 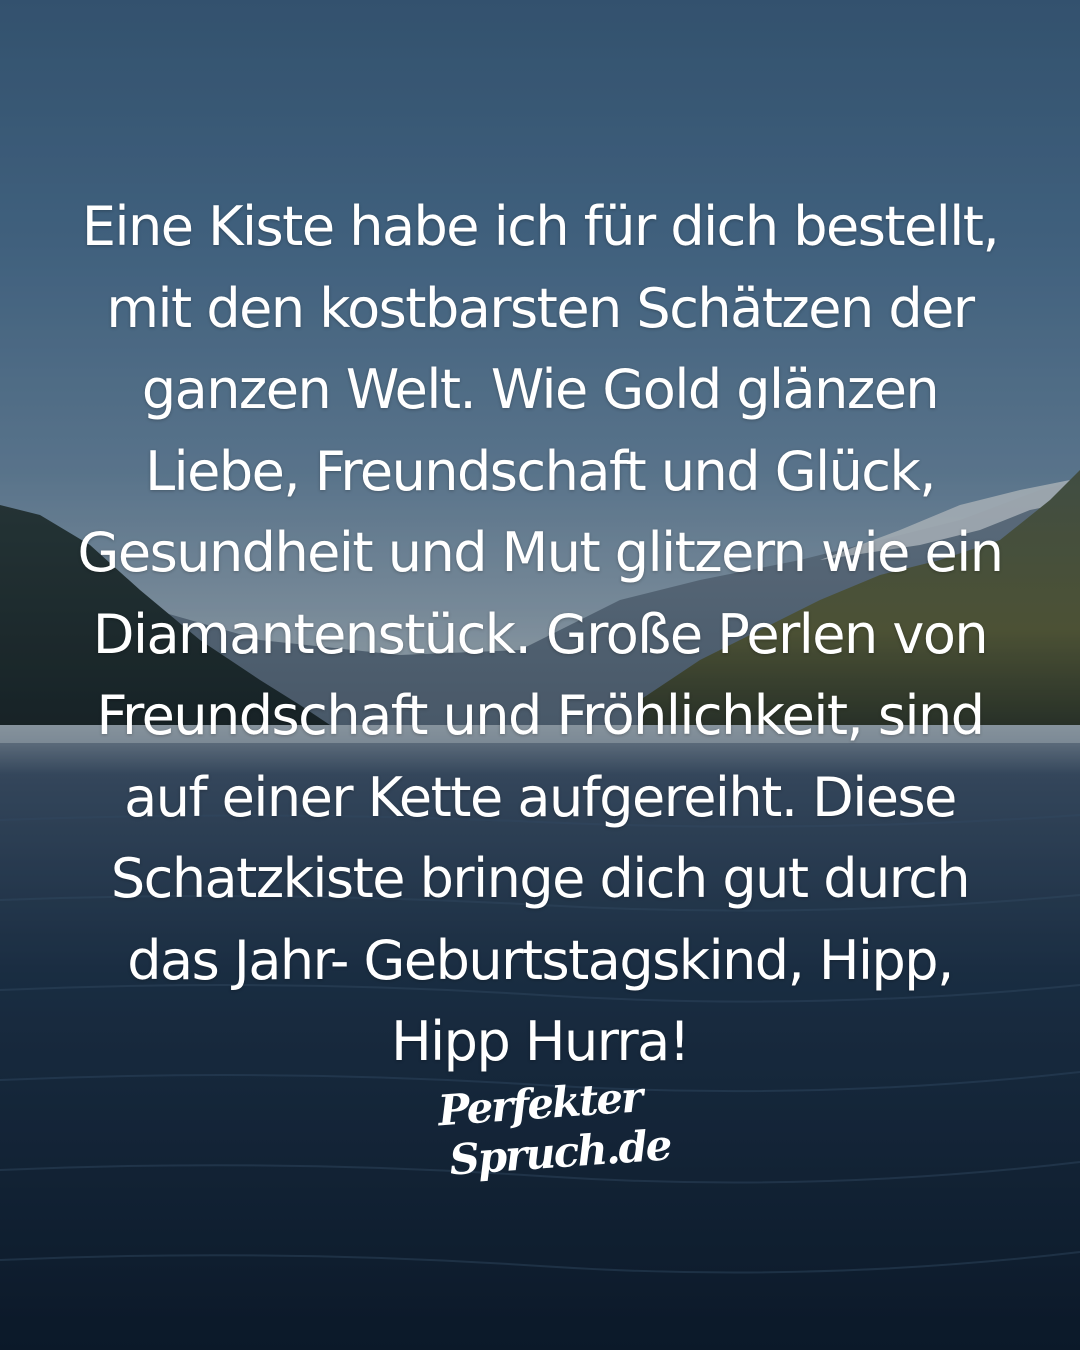 I want to click on quote-line: Gesundheit und Mut glitzern wie ein, so click(x=540, y=552).